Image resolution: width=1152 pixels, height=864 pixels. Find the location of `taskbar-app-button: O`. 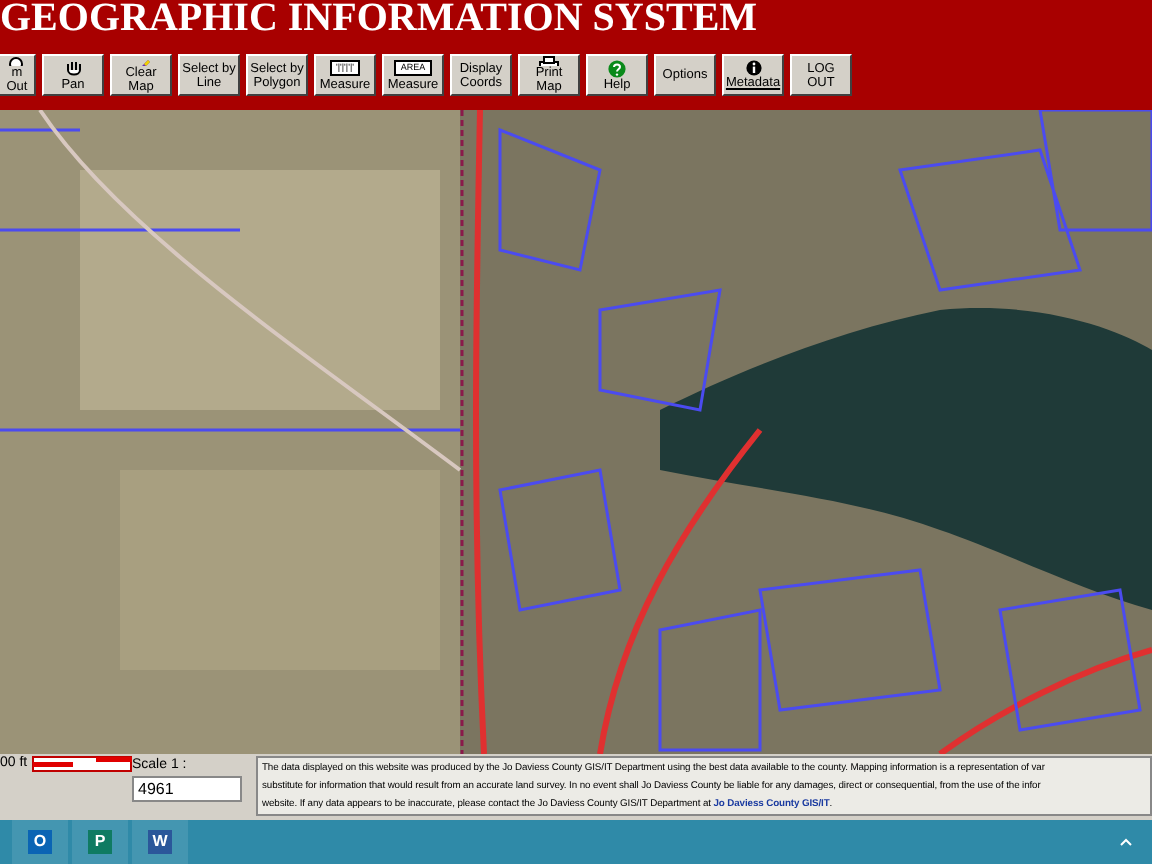

taskbar-app-button: O is located at coordinates (40, 842).